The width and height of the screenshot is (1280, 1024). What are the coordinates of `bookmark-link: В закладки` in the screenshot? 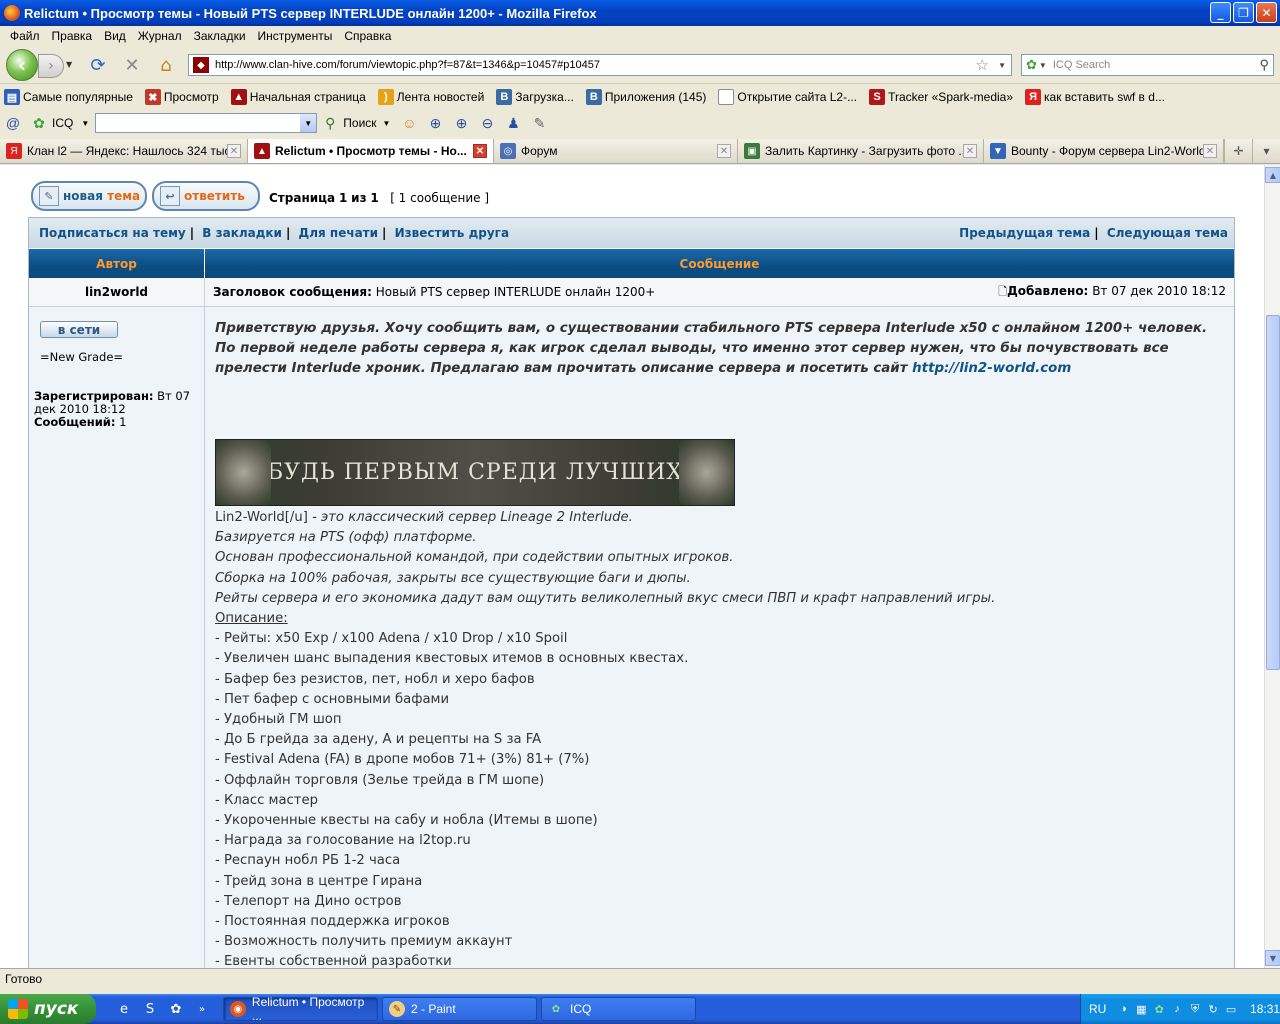 It's located at (242, 233).